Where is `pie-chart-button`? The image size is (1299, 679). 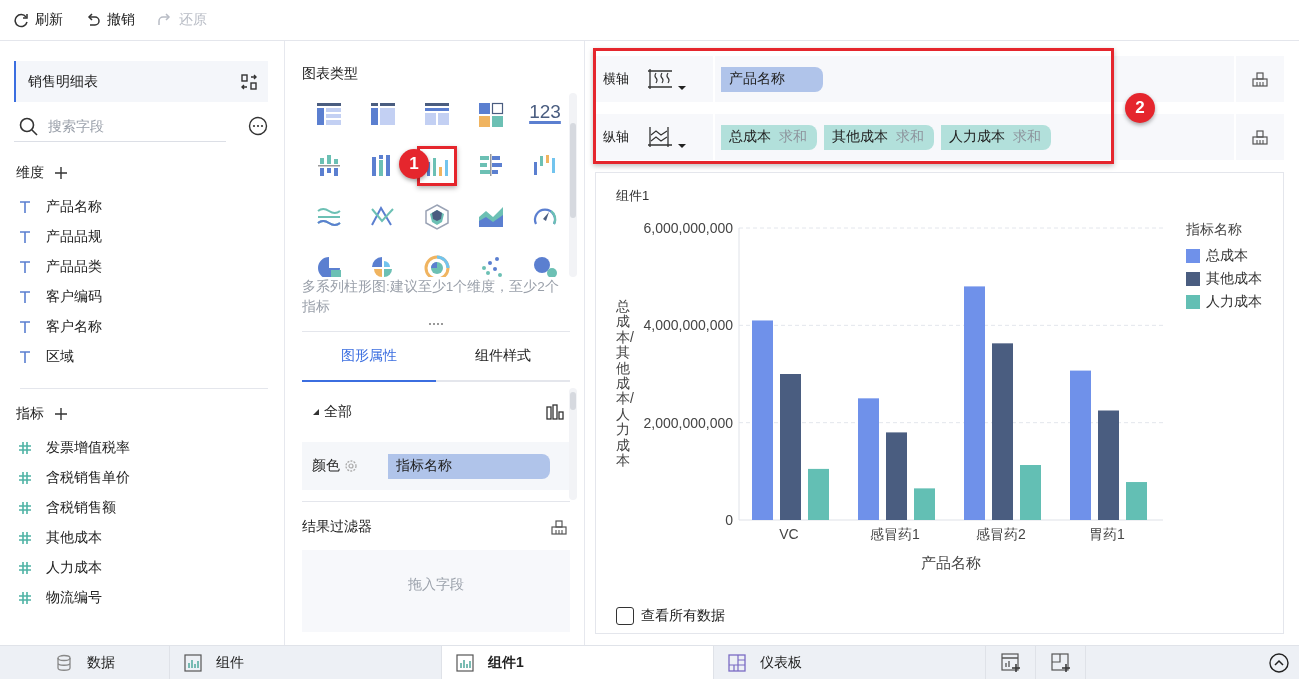 pie-chart-button is located at coordinates (329, 265).